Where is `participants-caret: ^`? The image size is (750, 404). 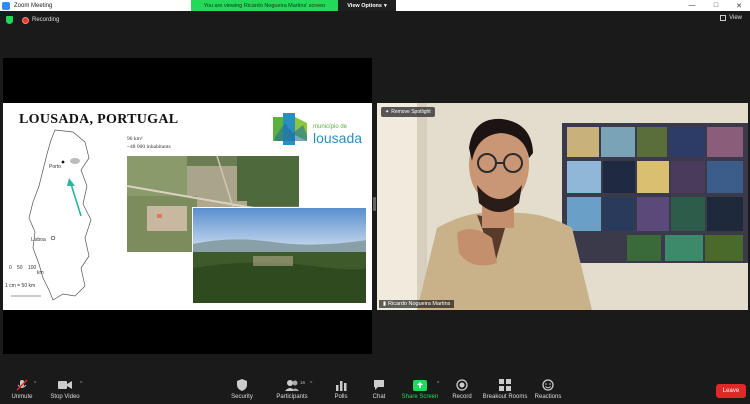
participants-caret: ^ is located at coordinates (311, 384).